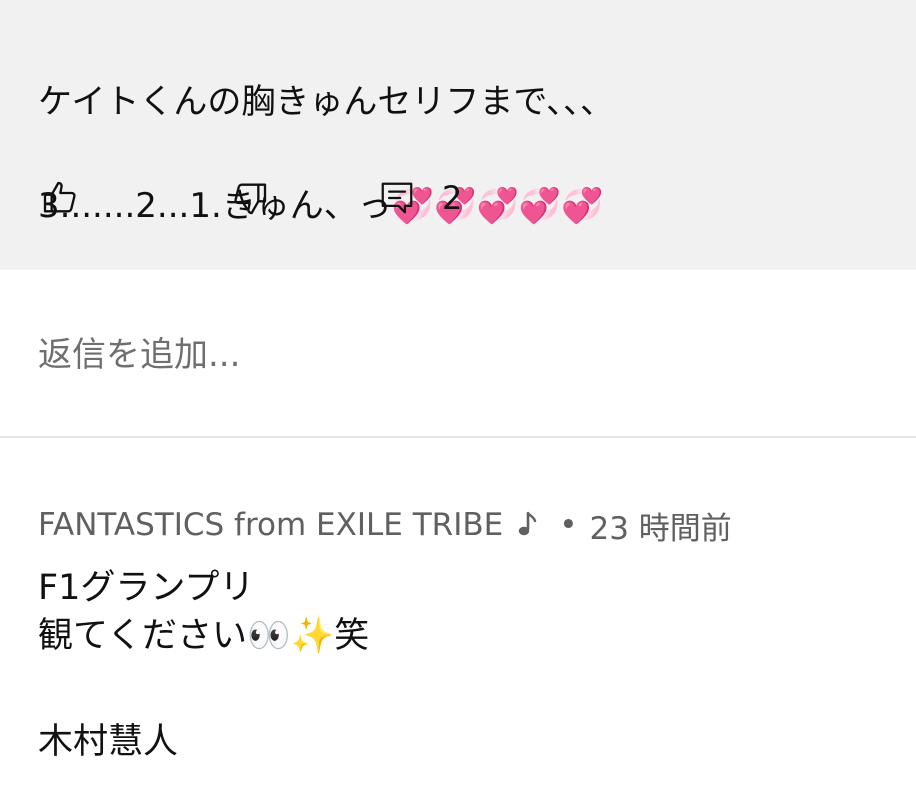 The height and width of the screenshot is (811, 916). What do you see at coordinates (270, 525) in the screenshot?
I see `author-name: FANTASTICS from EXILE TRIBE` at bounding box center [270, 525].